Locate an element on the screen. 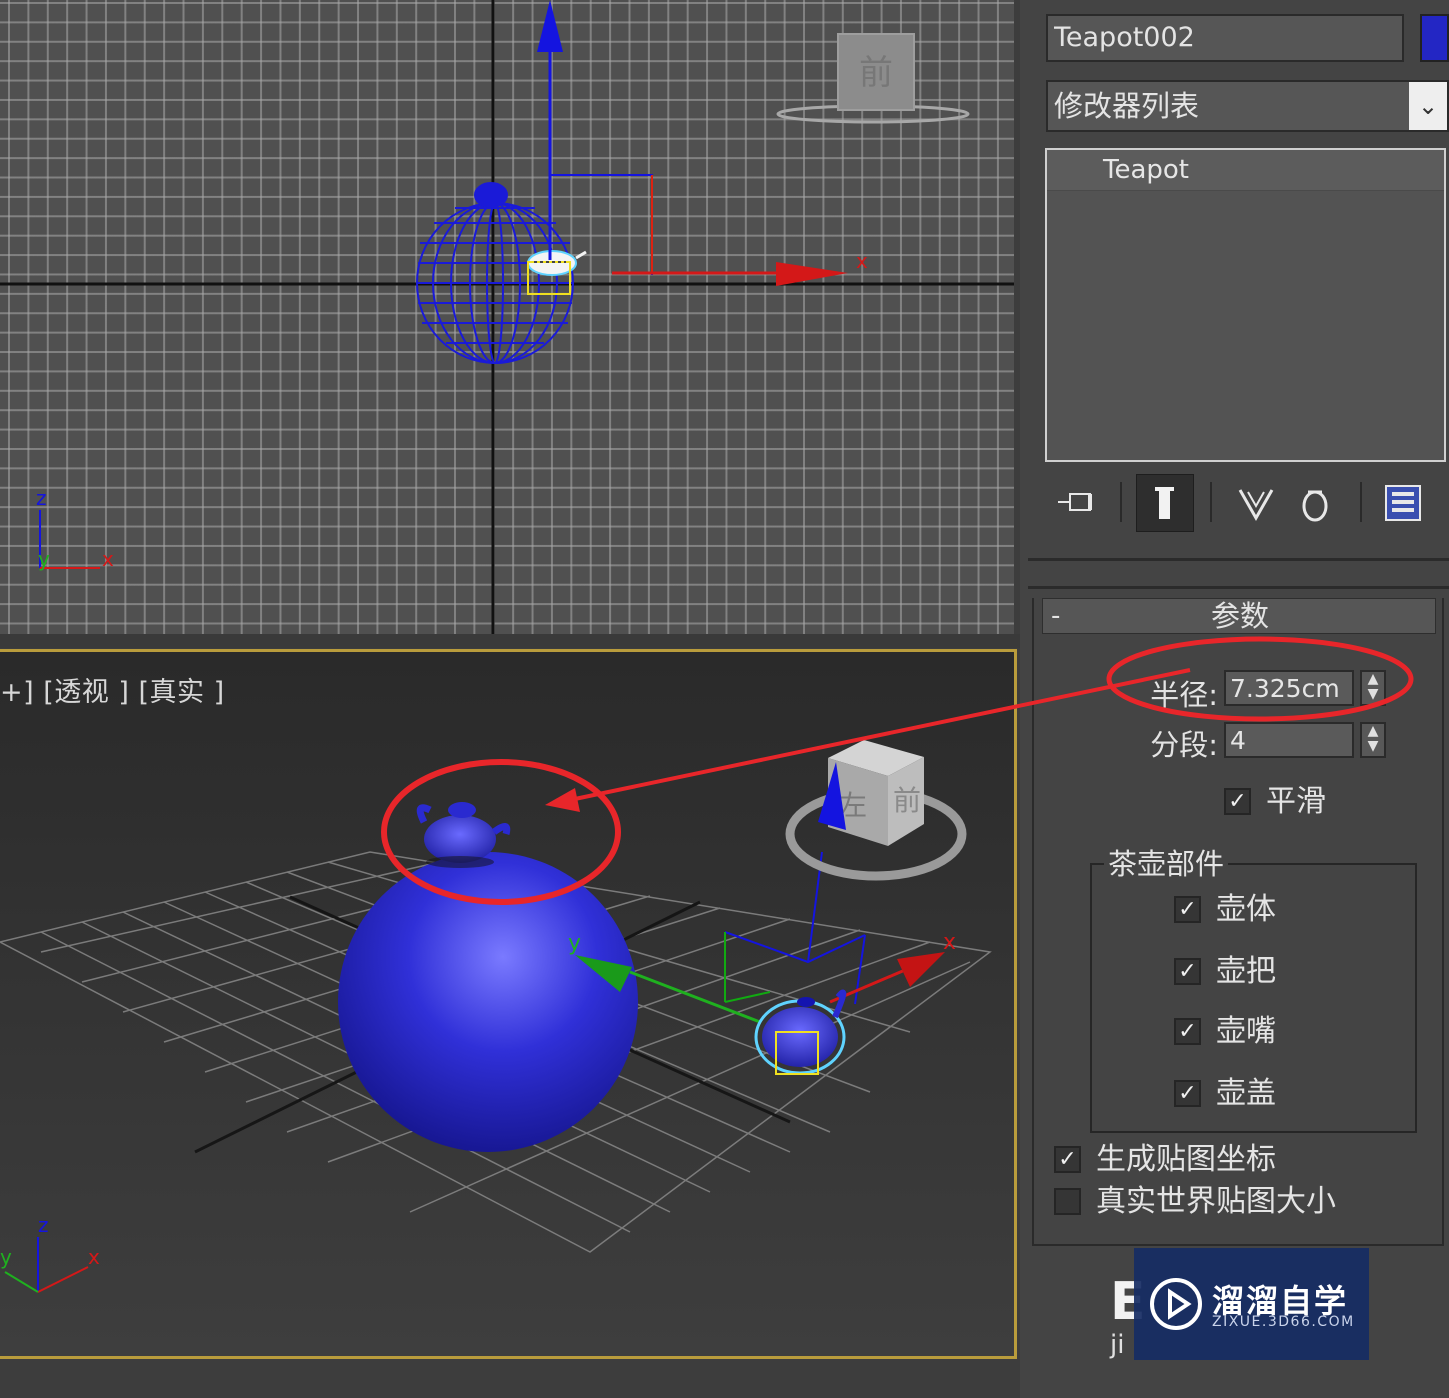 The width and height of the screenshot is (1449, 1398). annotation-arrow-line is located at coordinates (880, 735).